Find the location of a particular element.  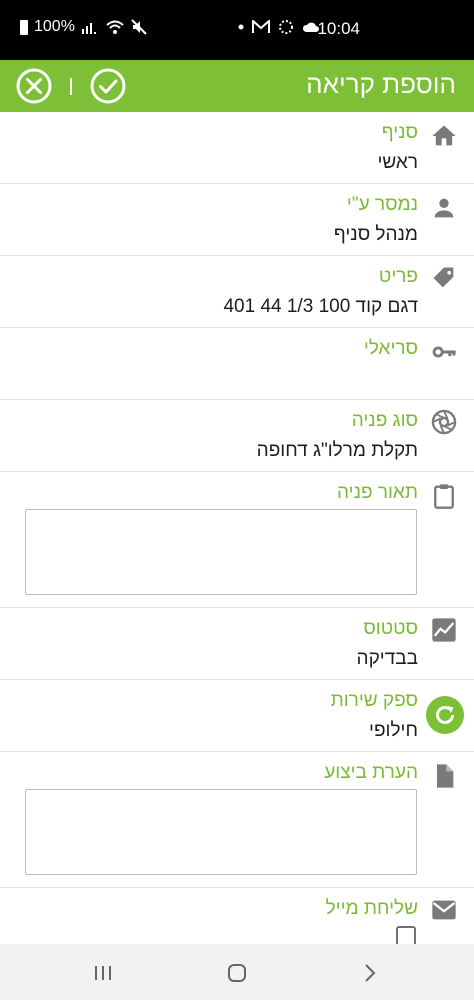

description-label: תאור פניה is located at coordinates (377, 492).